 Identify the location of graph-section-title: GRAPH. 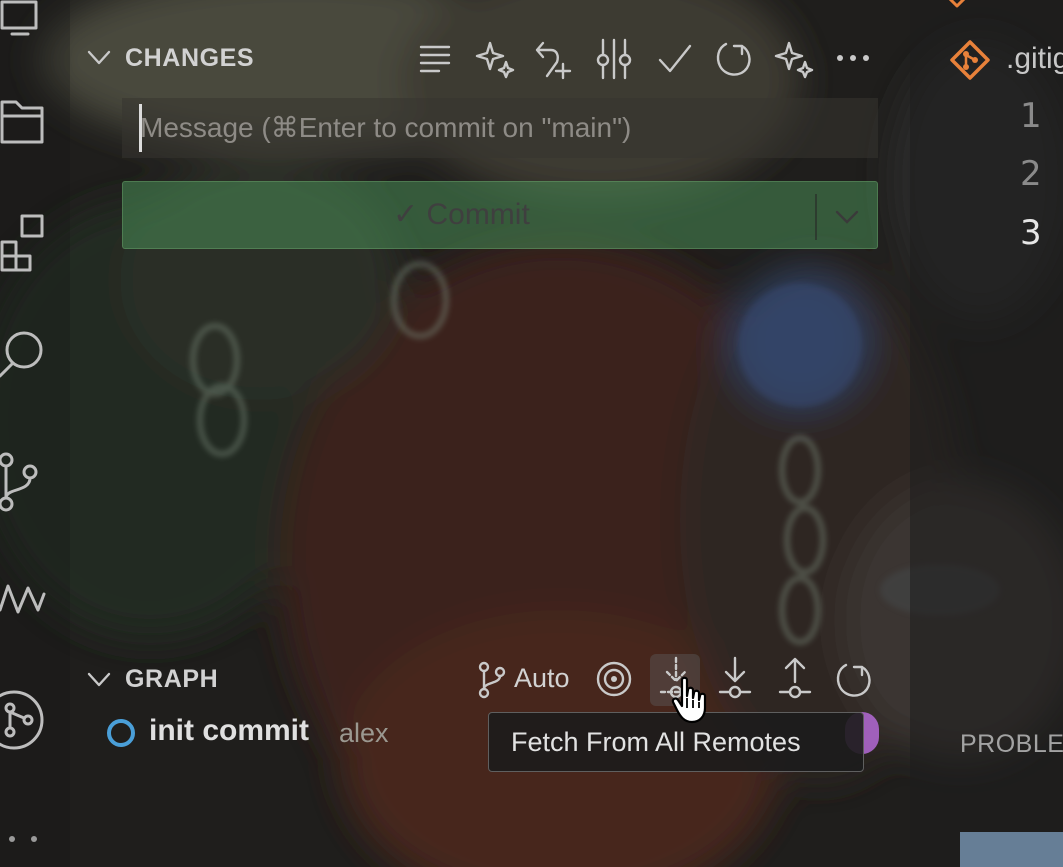
(171, 679).